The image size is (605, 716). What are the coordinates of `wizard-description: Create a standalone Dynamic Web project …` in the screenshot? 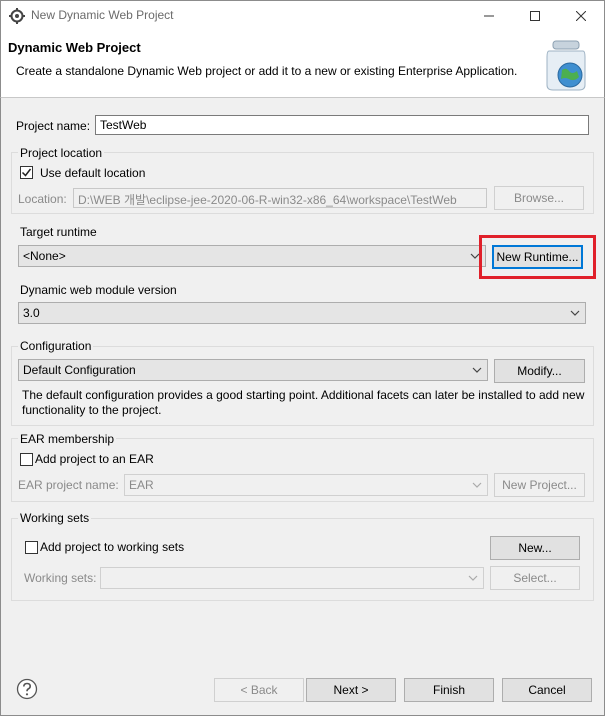 It's located at (267, 71).